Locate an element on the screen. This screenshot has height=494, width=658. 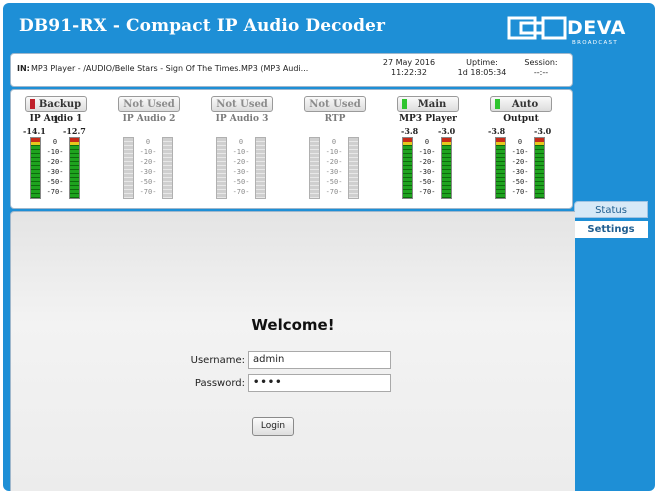
session-value: --:-- is located at coordinates (541, 72).